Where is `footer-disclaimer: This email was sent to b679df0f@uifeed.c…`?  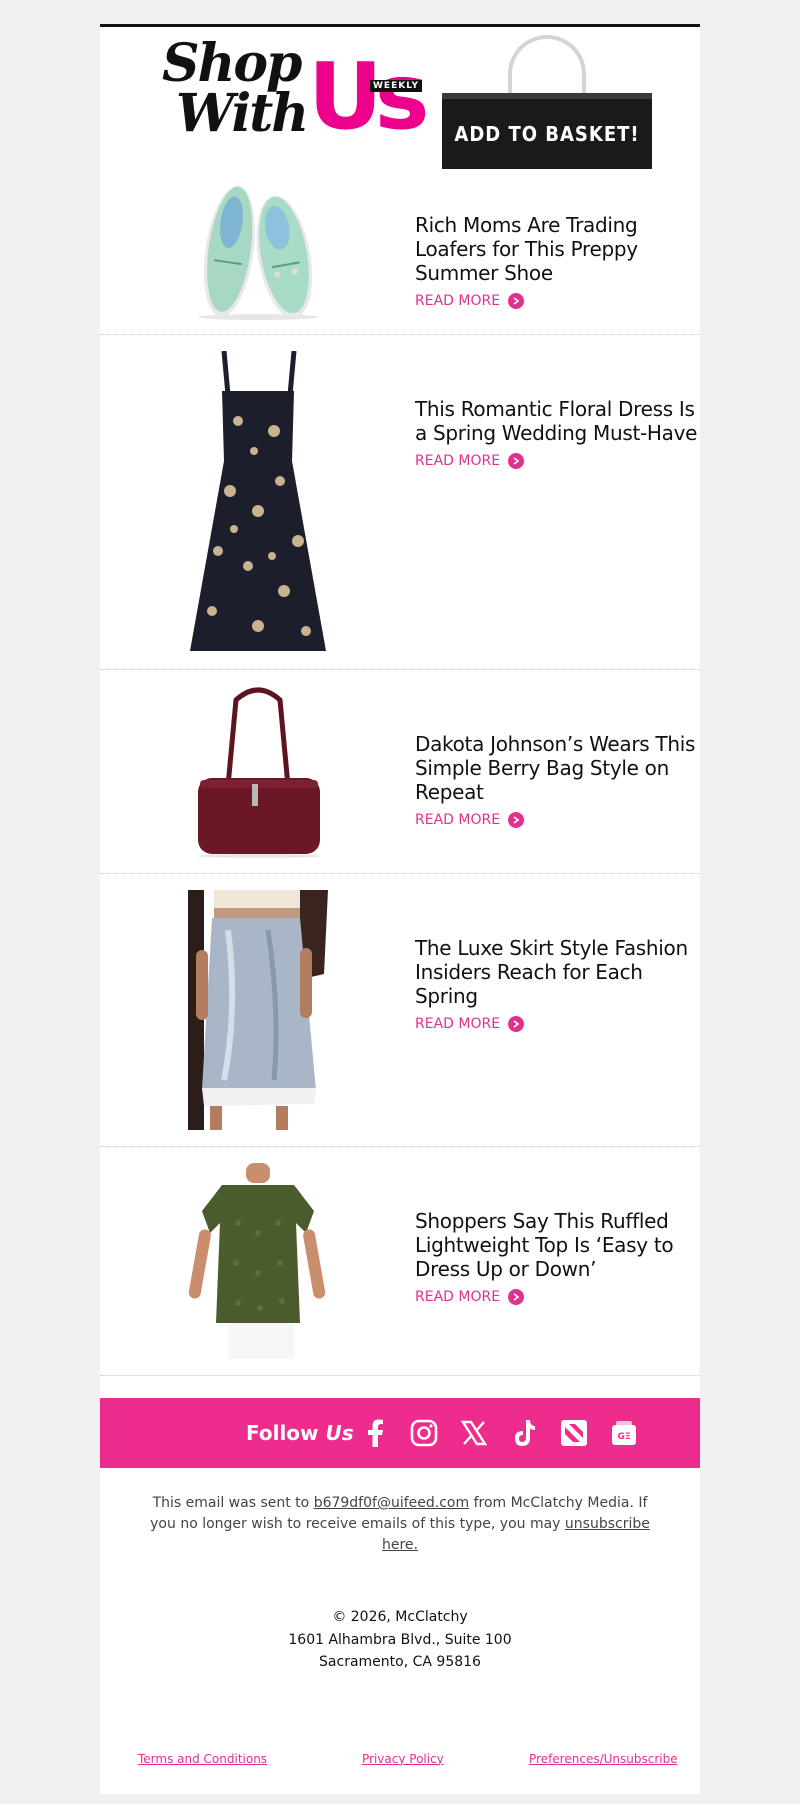 footer-disclaimer: This email was sent to b679df0f@uifeed.c… is located at coordinates (400, 1512).